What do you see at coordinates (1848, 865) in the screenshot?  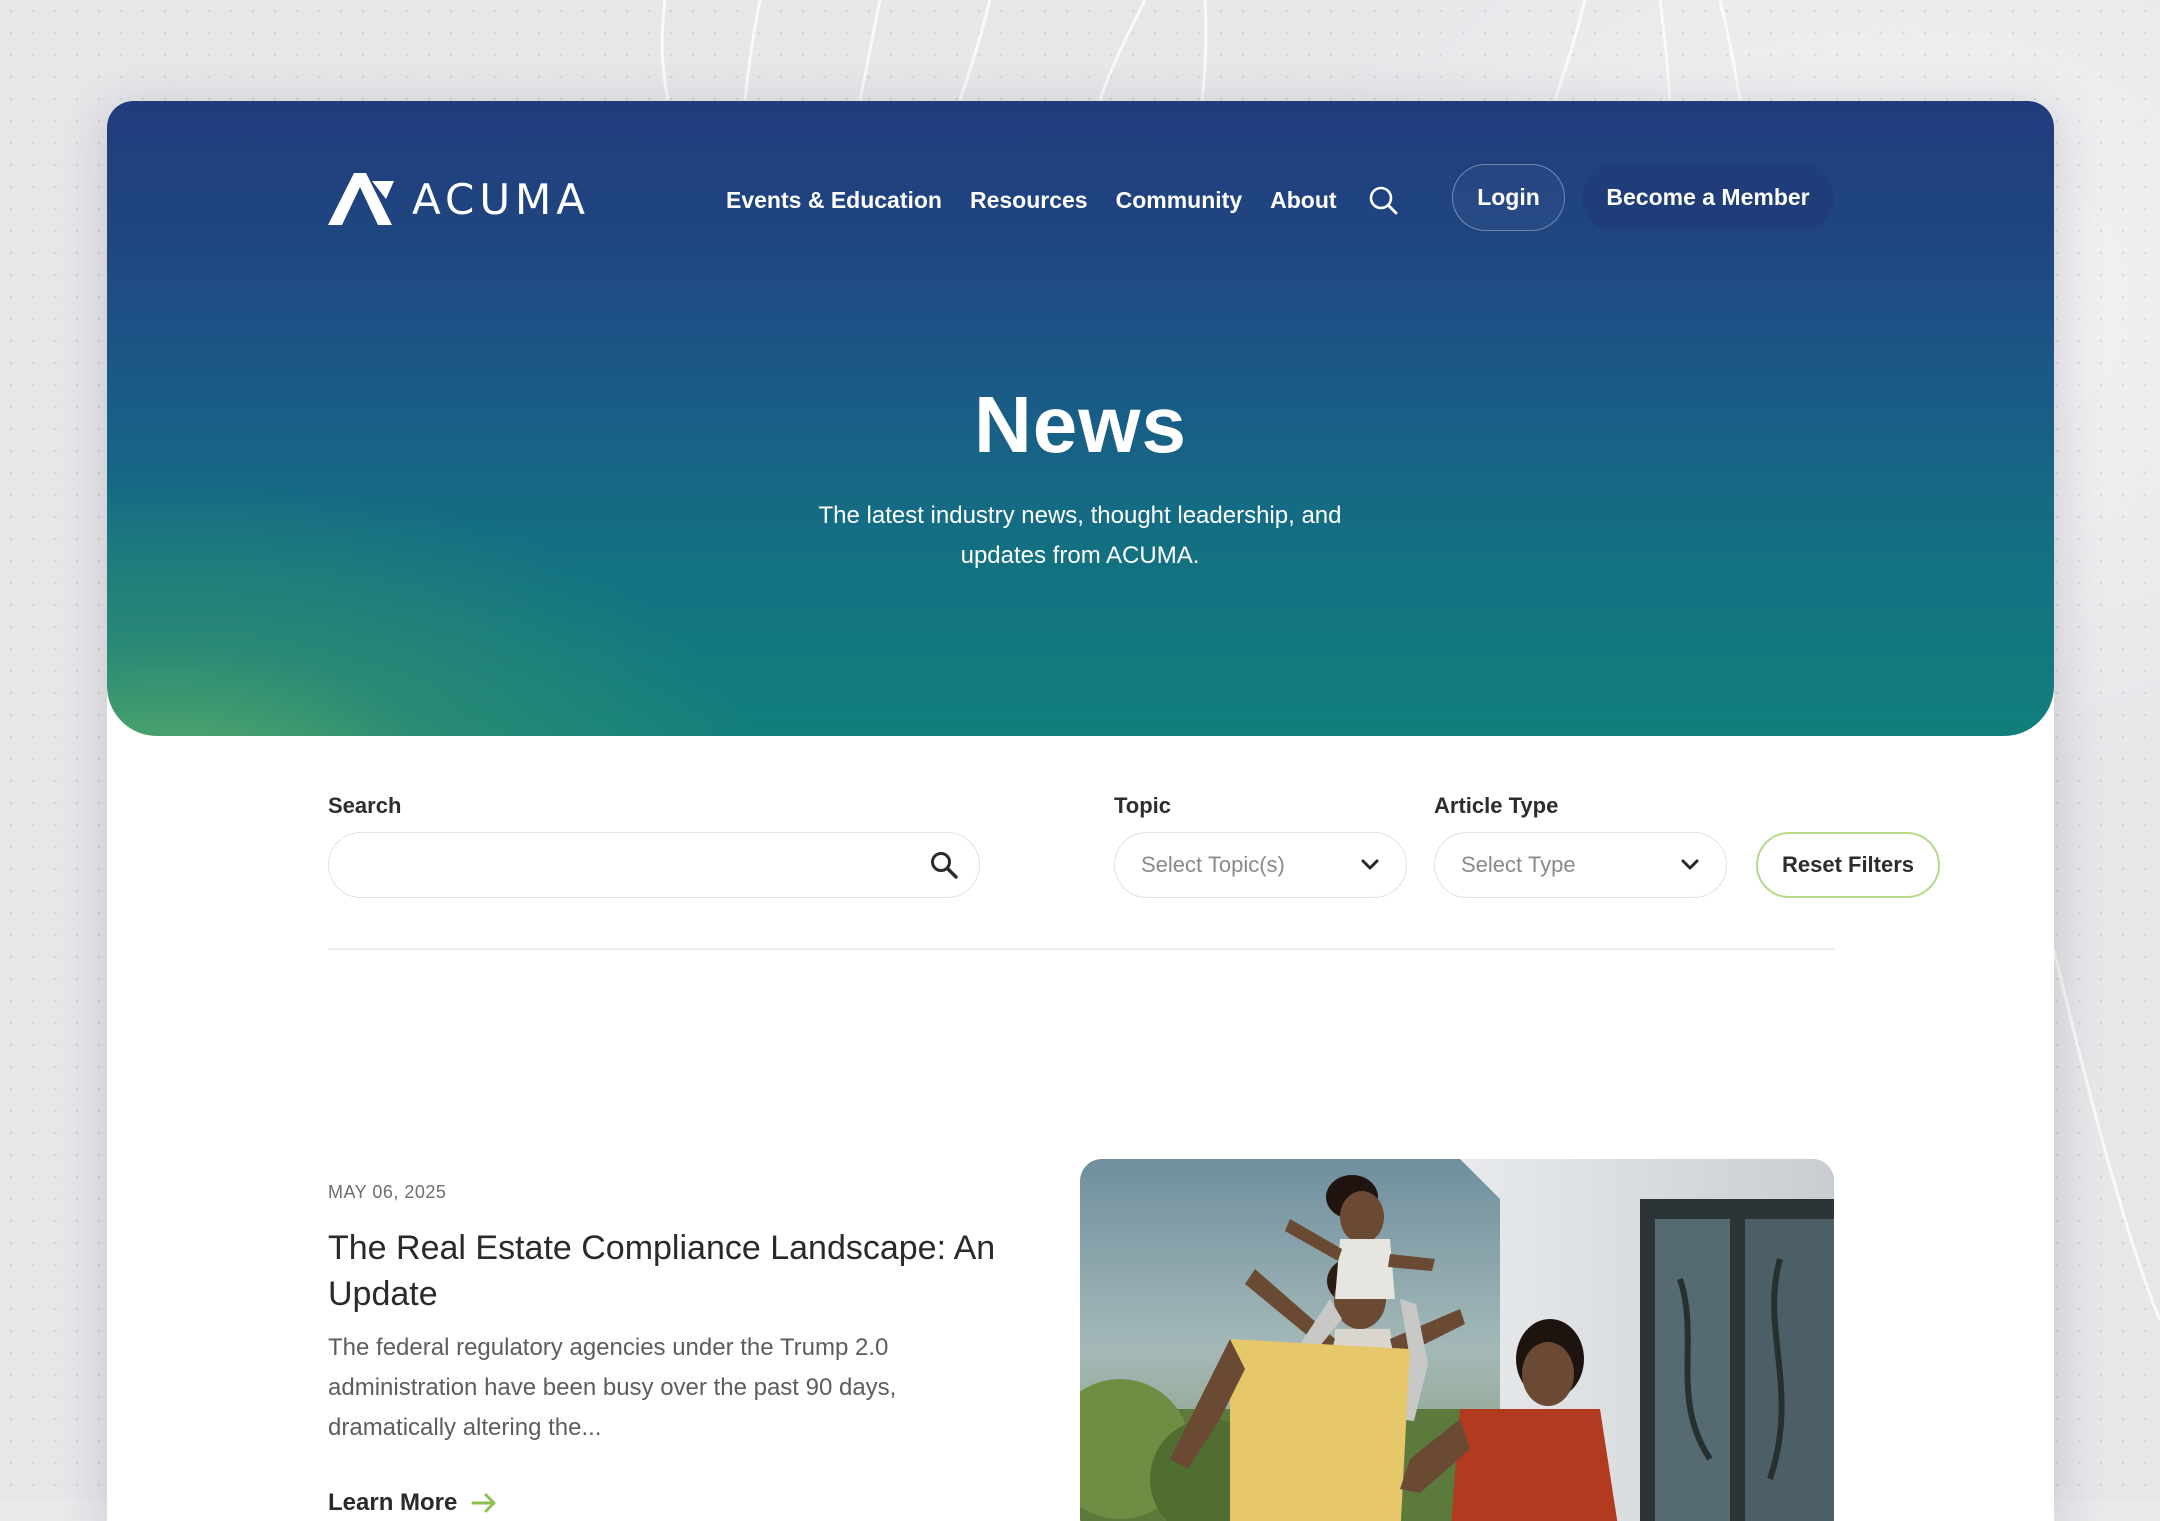 I see `reset-filters-button: Reset Filters` at bounding box center [1848, 865].